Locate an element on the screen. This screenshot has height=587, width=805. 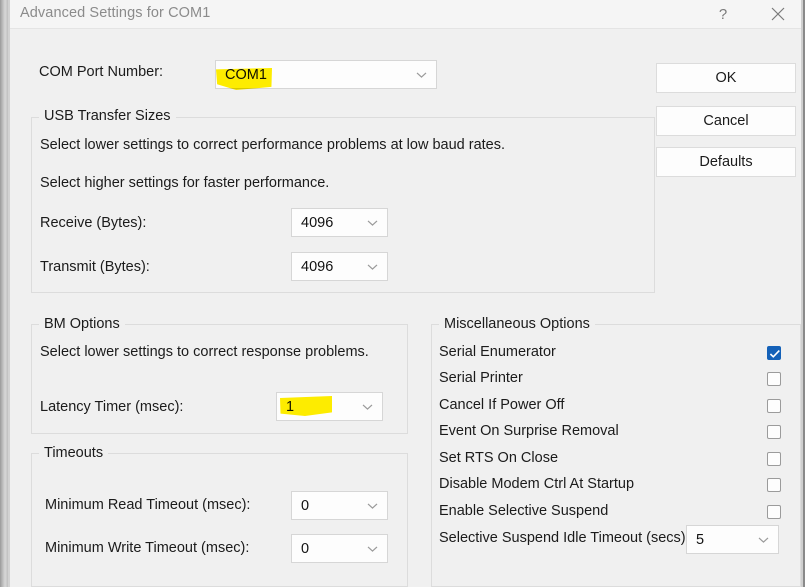
help-glyph: ? is located at coordinates (723, 14).